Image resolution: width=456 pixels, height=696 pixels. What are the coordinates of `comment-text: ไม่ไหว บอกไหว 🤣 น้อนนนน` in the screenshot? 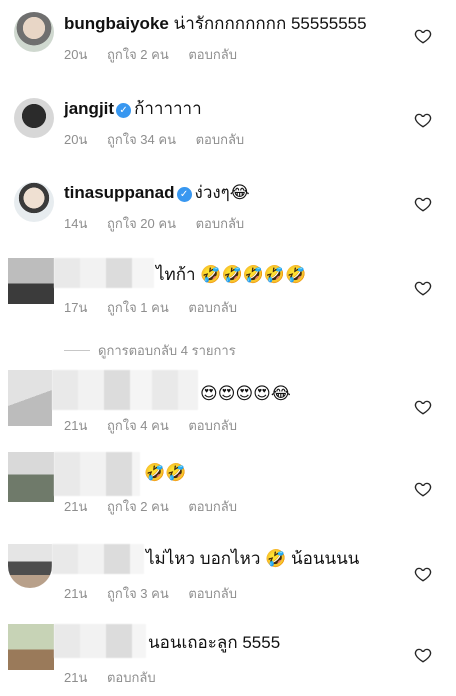 It's located at (253, 558).